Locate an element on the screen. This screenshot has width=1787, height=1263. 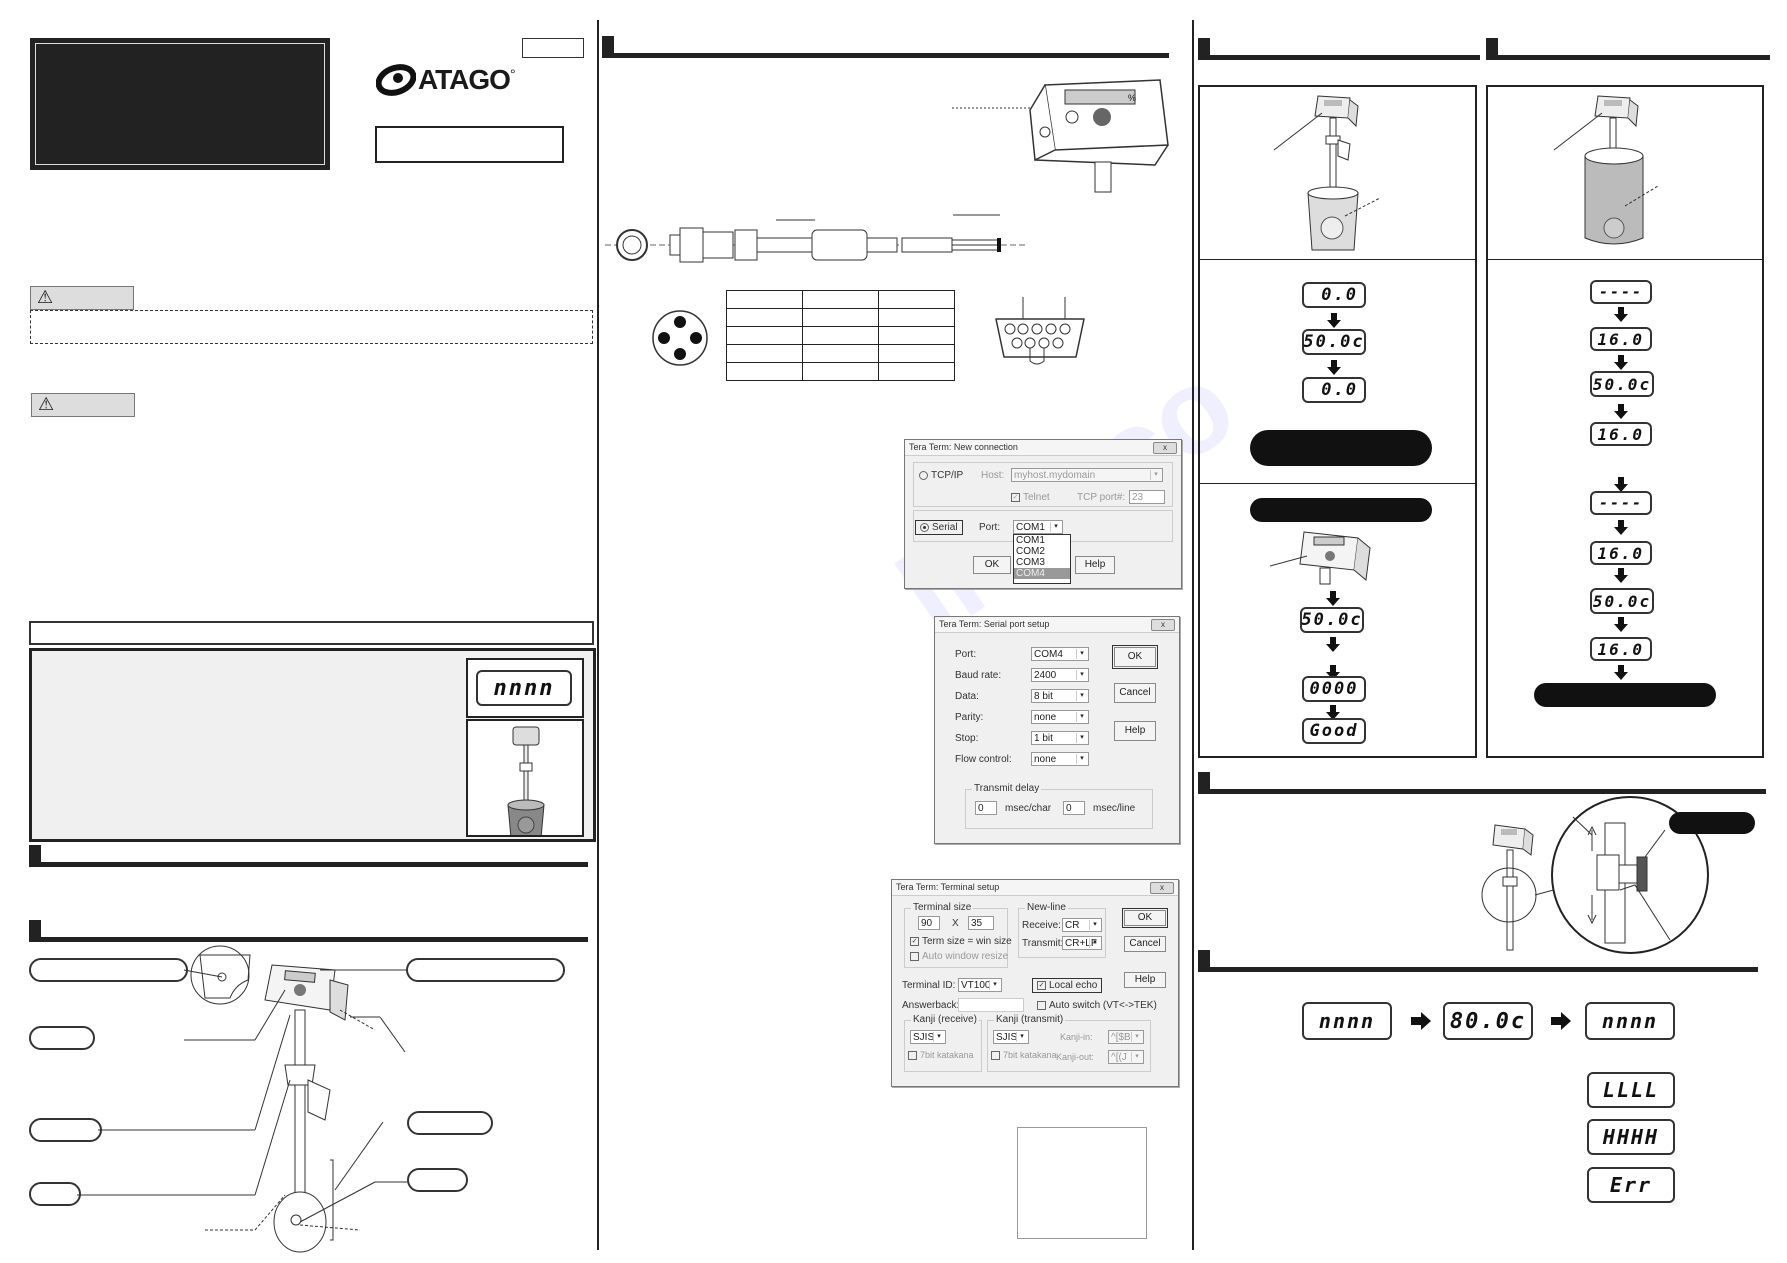
terminal-id-select: VT100 ▾ is located at coordinates (980, 985).